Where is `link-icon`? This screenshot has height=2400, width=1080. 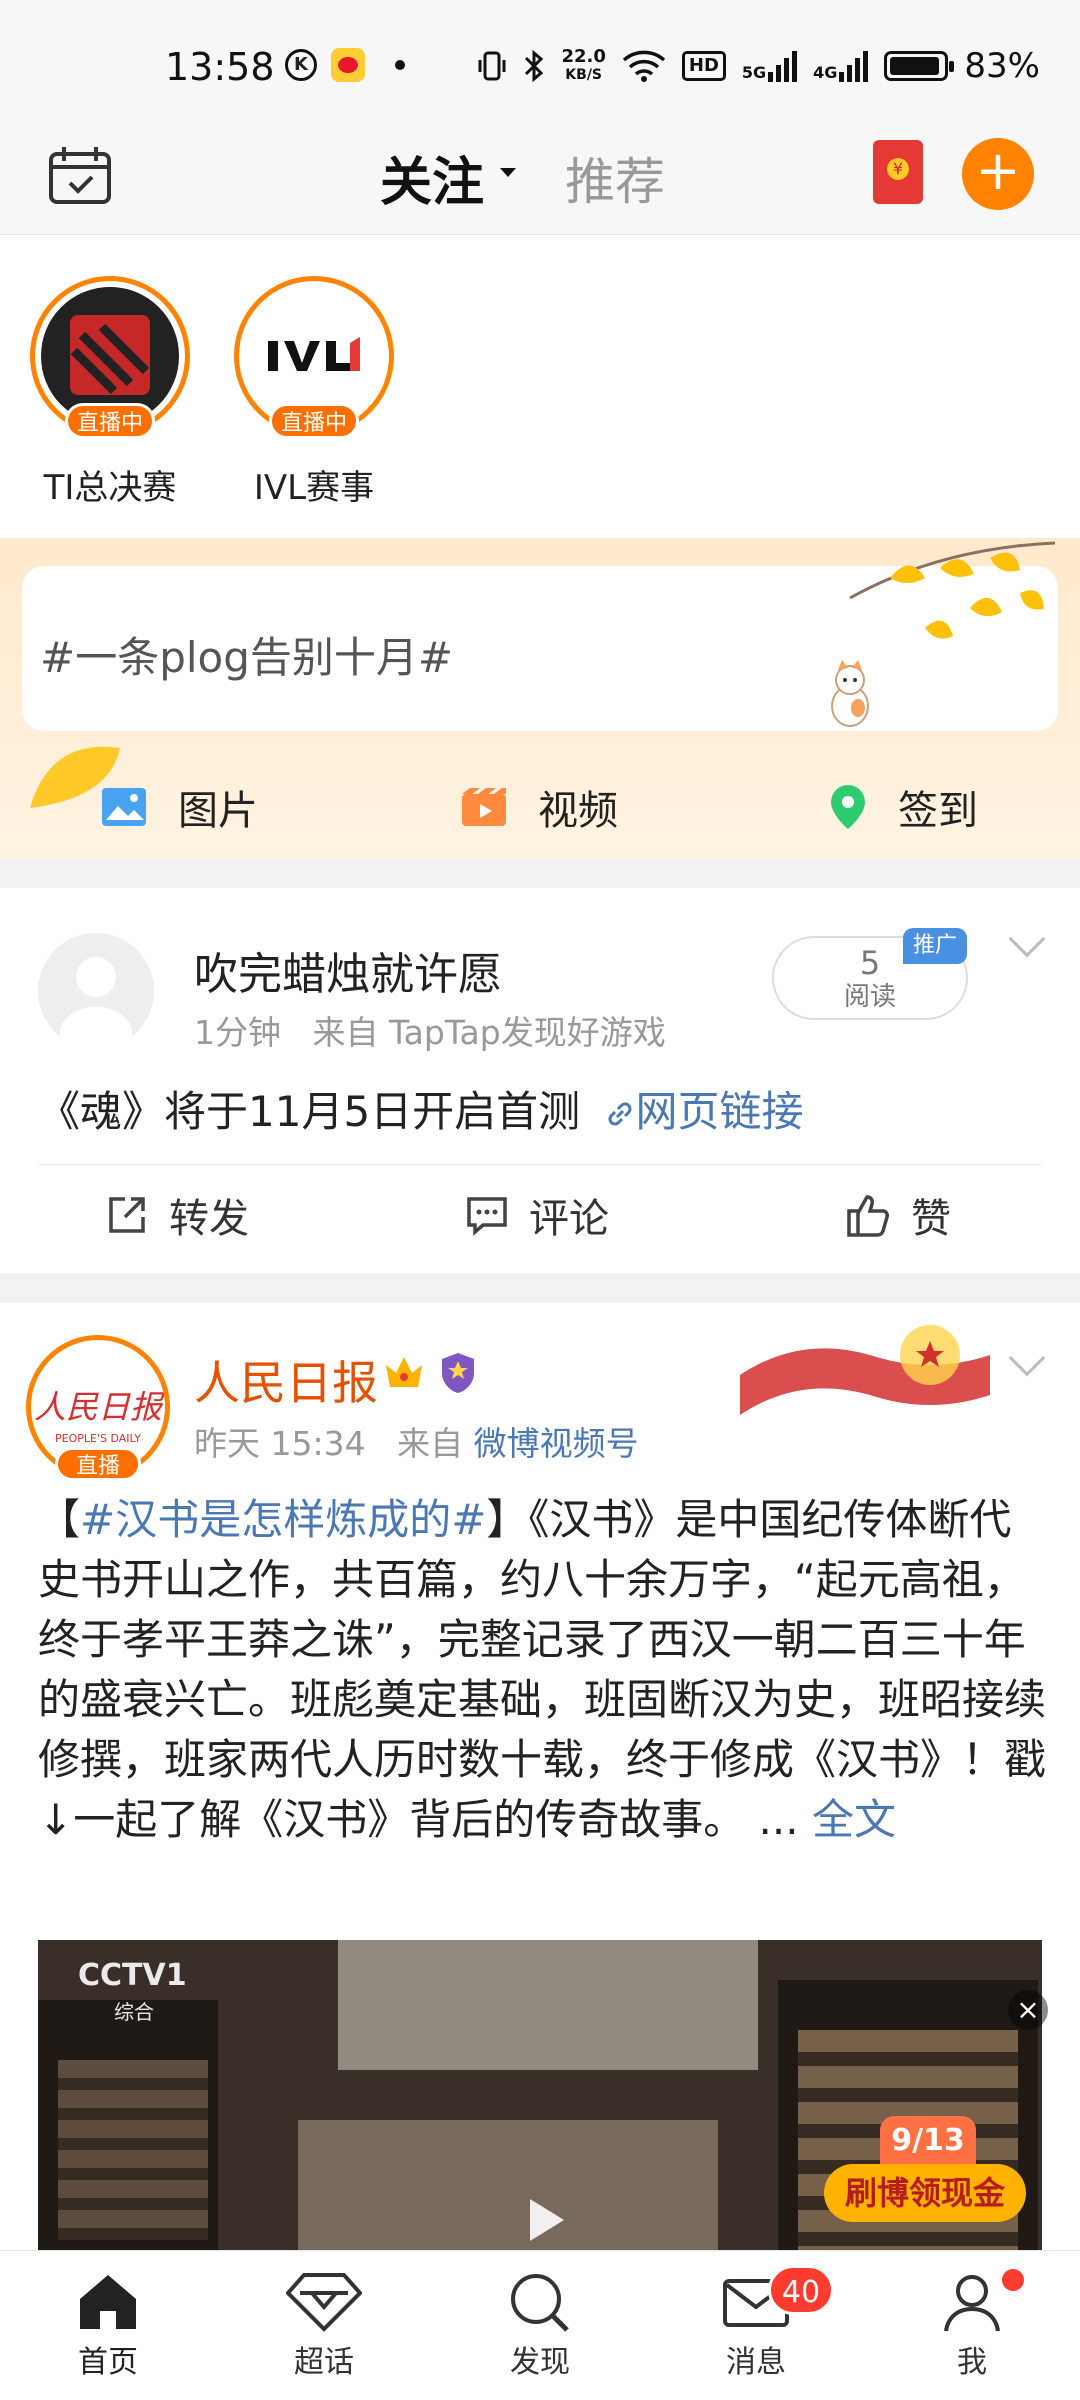
link-icon is located at coordinates (620, 1114).